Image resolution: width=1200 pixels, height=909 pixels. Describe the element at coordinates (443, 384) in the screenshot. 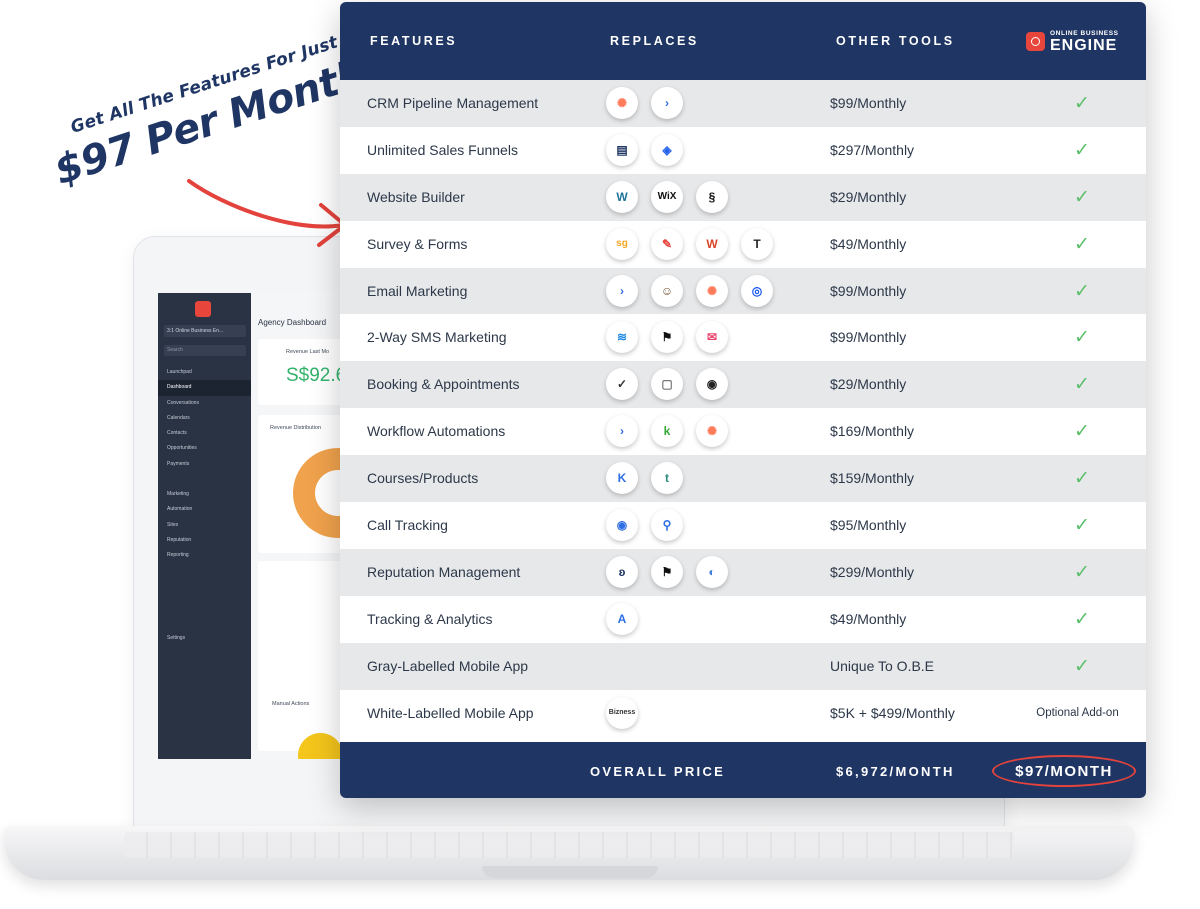

I see `feature-name: Booking & Appointments` at that location.